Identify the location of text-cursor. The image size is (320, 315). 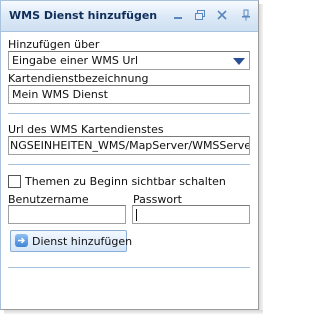
(136, 215).